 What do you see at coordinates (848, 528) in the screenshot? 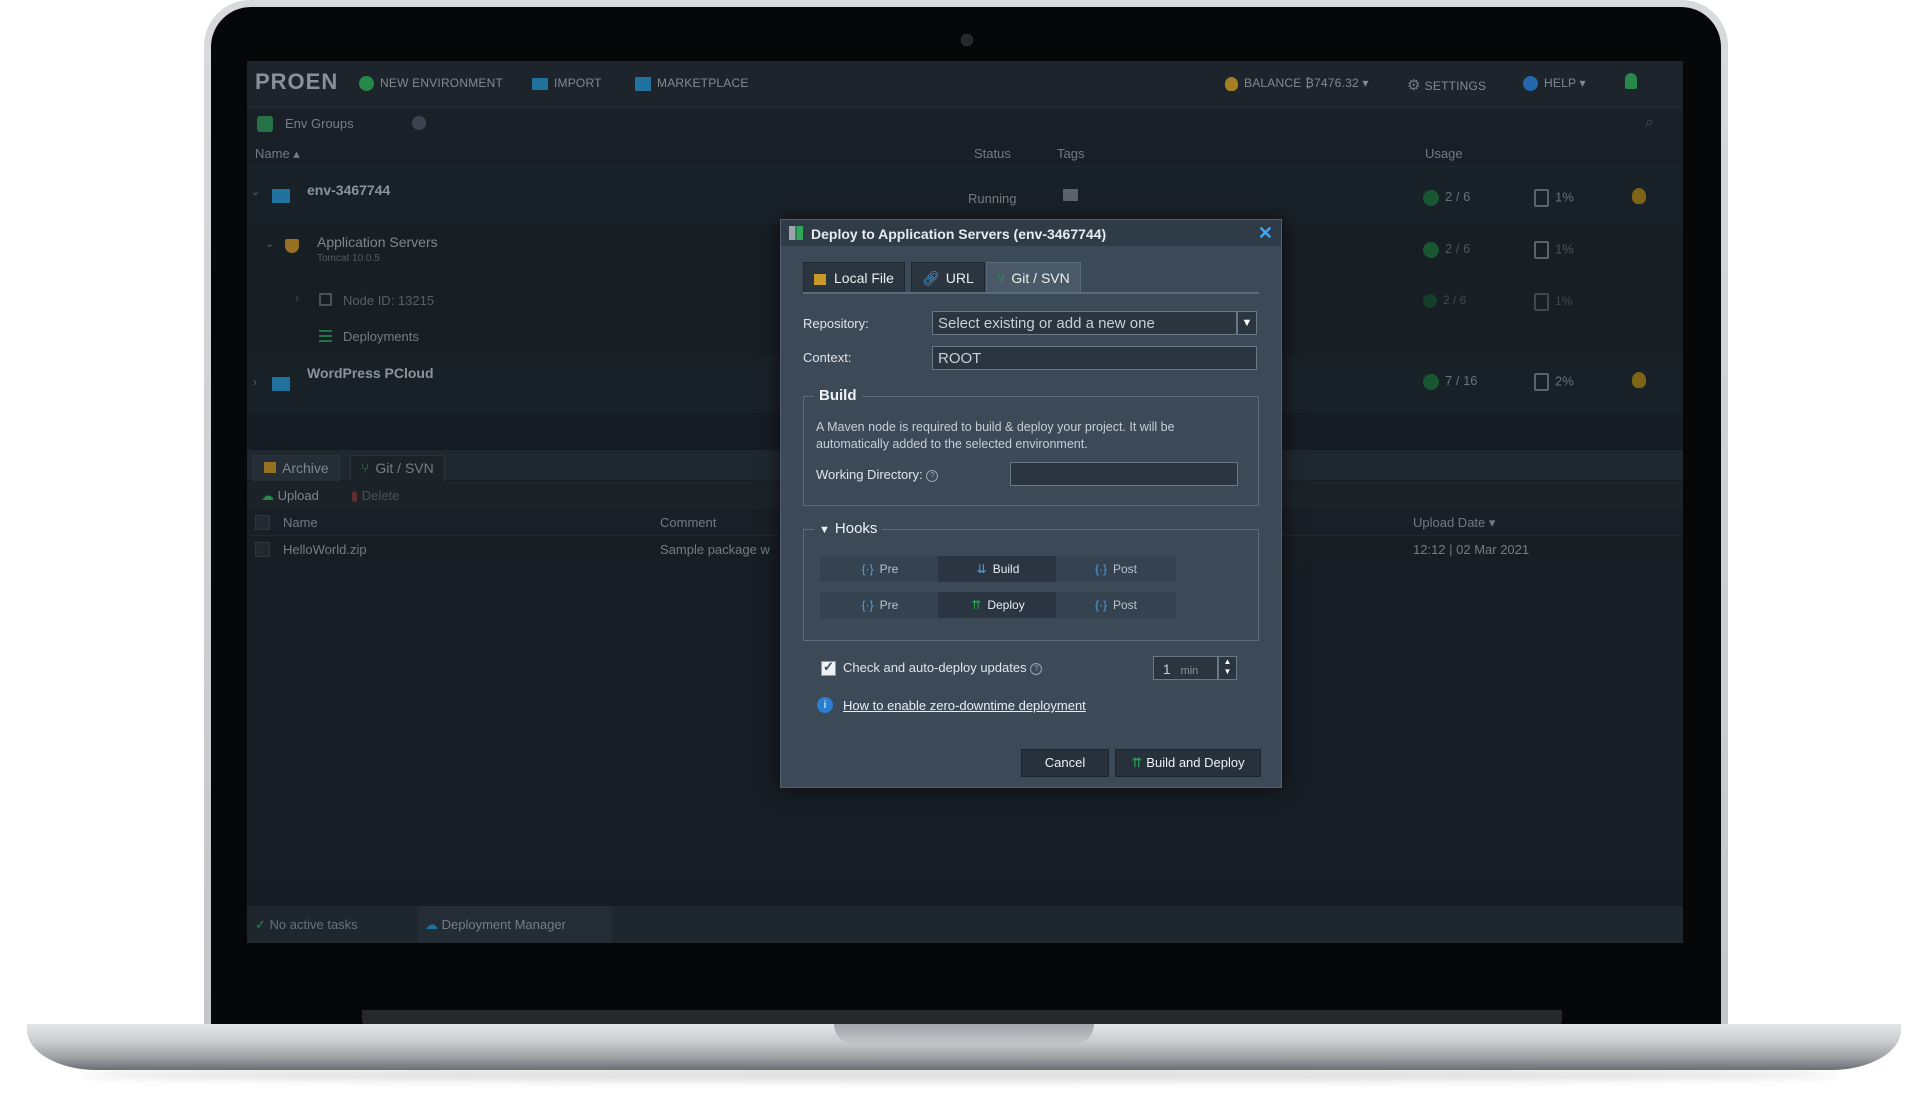
I see `hooks-toggle: ▼ Hooks` at bounding box center [848, 528].